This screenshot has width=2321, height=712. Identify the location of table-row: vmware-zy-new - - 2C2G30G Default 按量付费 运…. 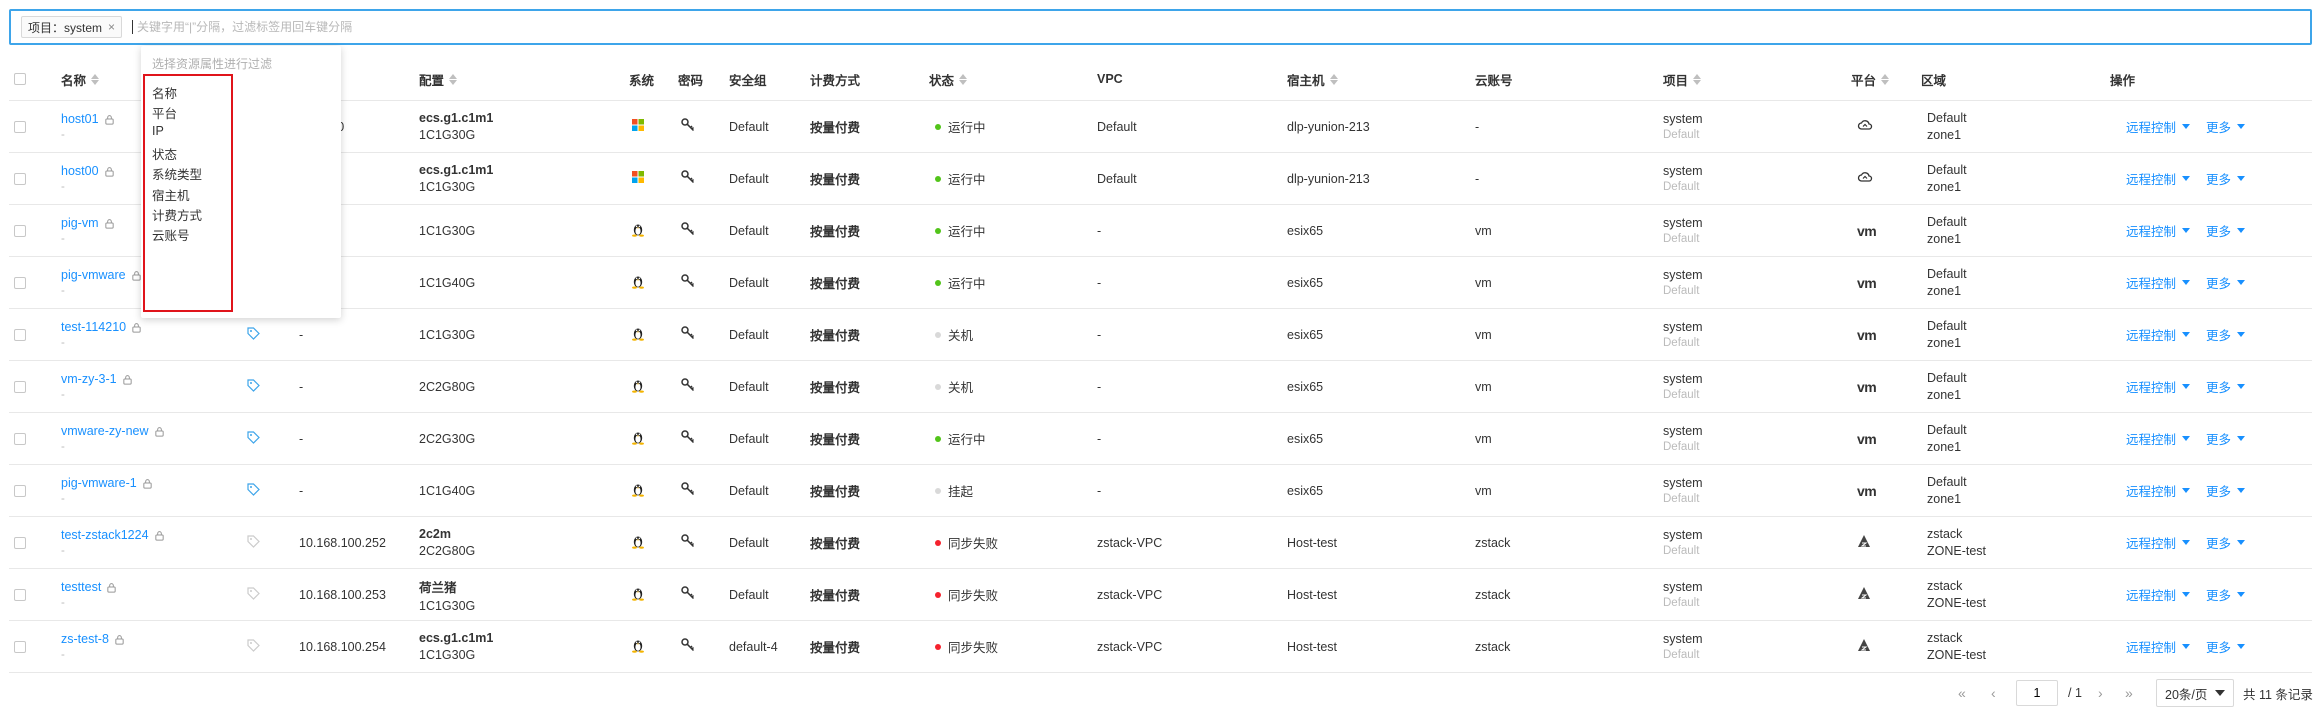
(1160, 439).